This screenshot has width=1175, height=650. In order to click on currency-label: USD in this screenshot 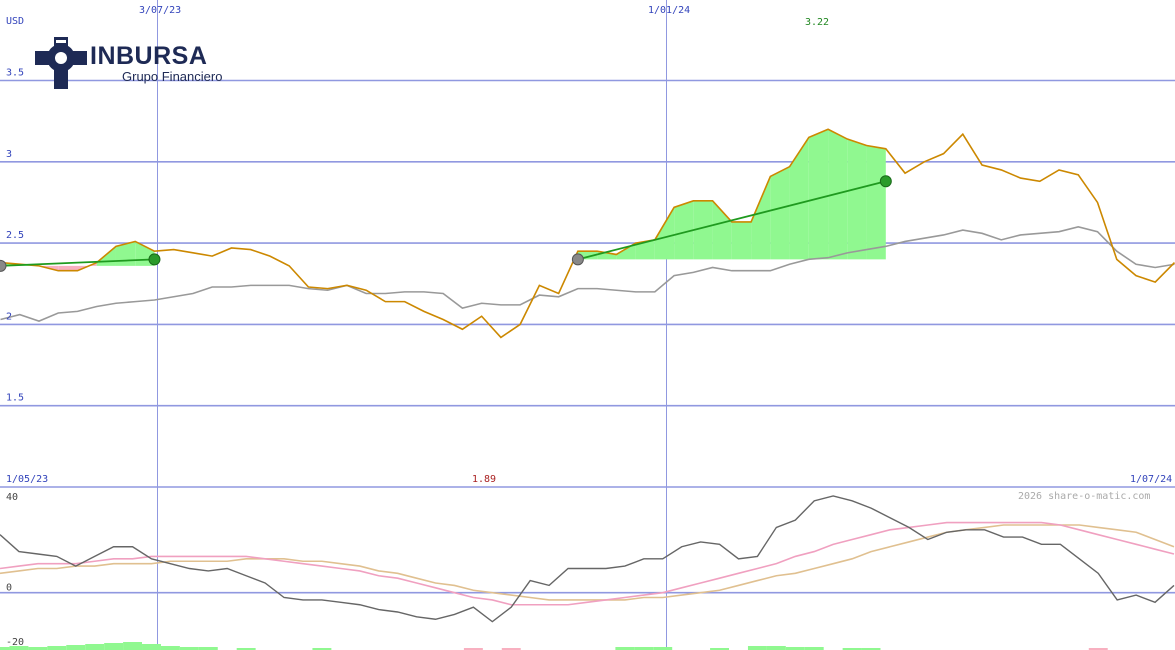, I will do `click(15, 21)`.